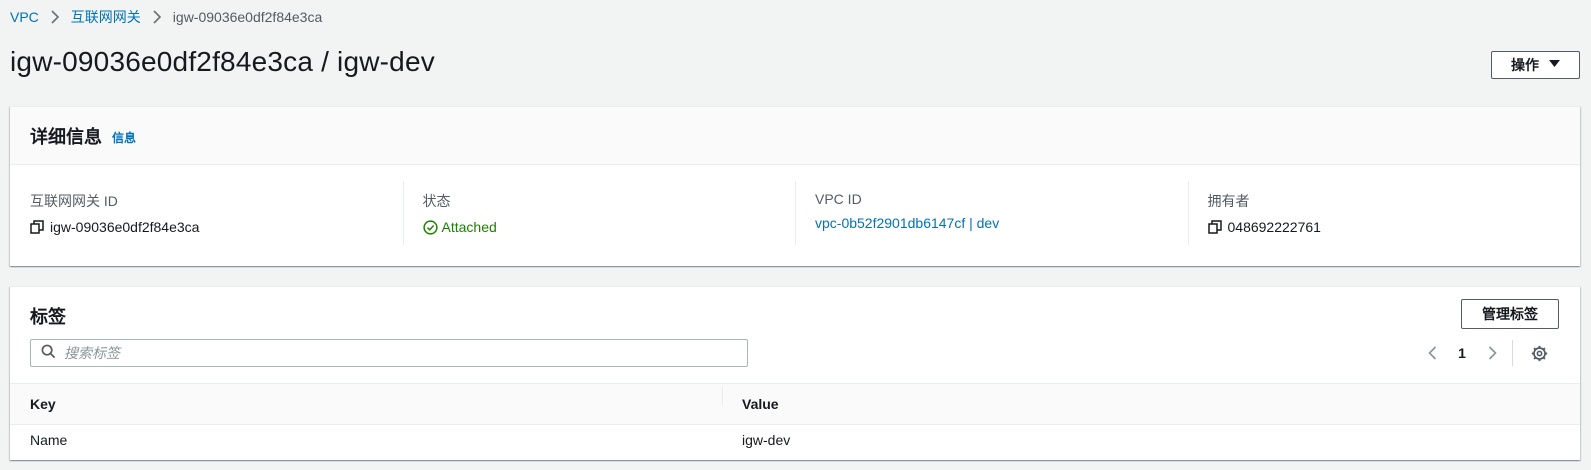  Describe the element at coordinates (1525, 65) in the screenshot. I see `actions-button-label: 操作` at that location.